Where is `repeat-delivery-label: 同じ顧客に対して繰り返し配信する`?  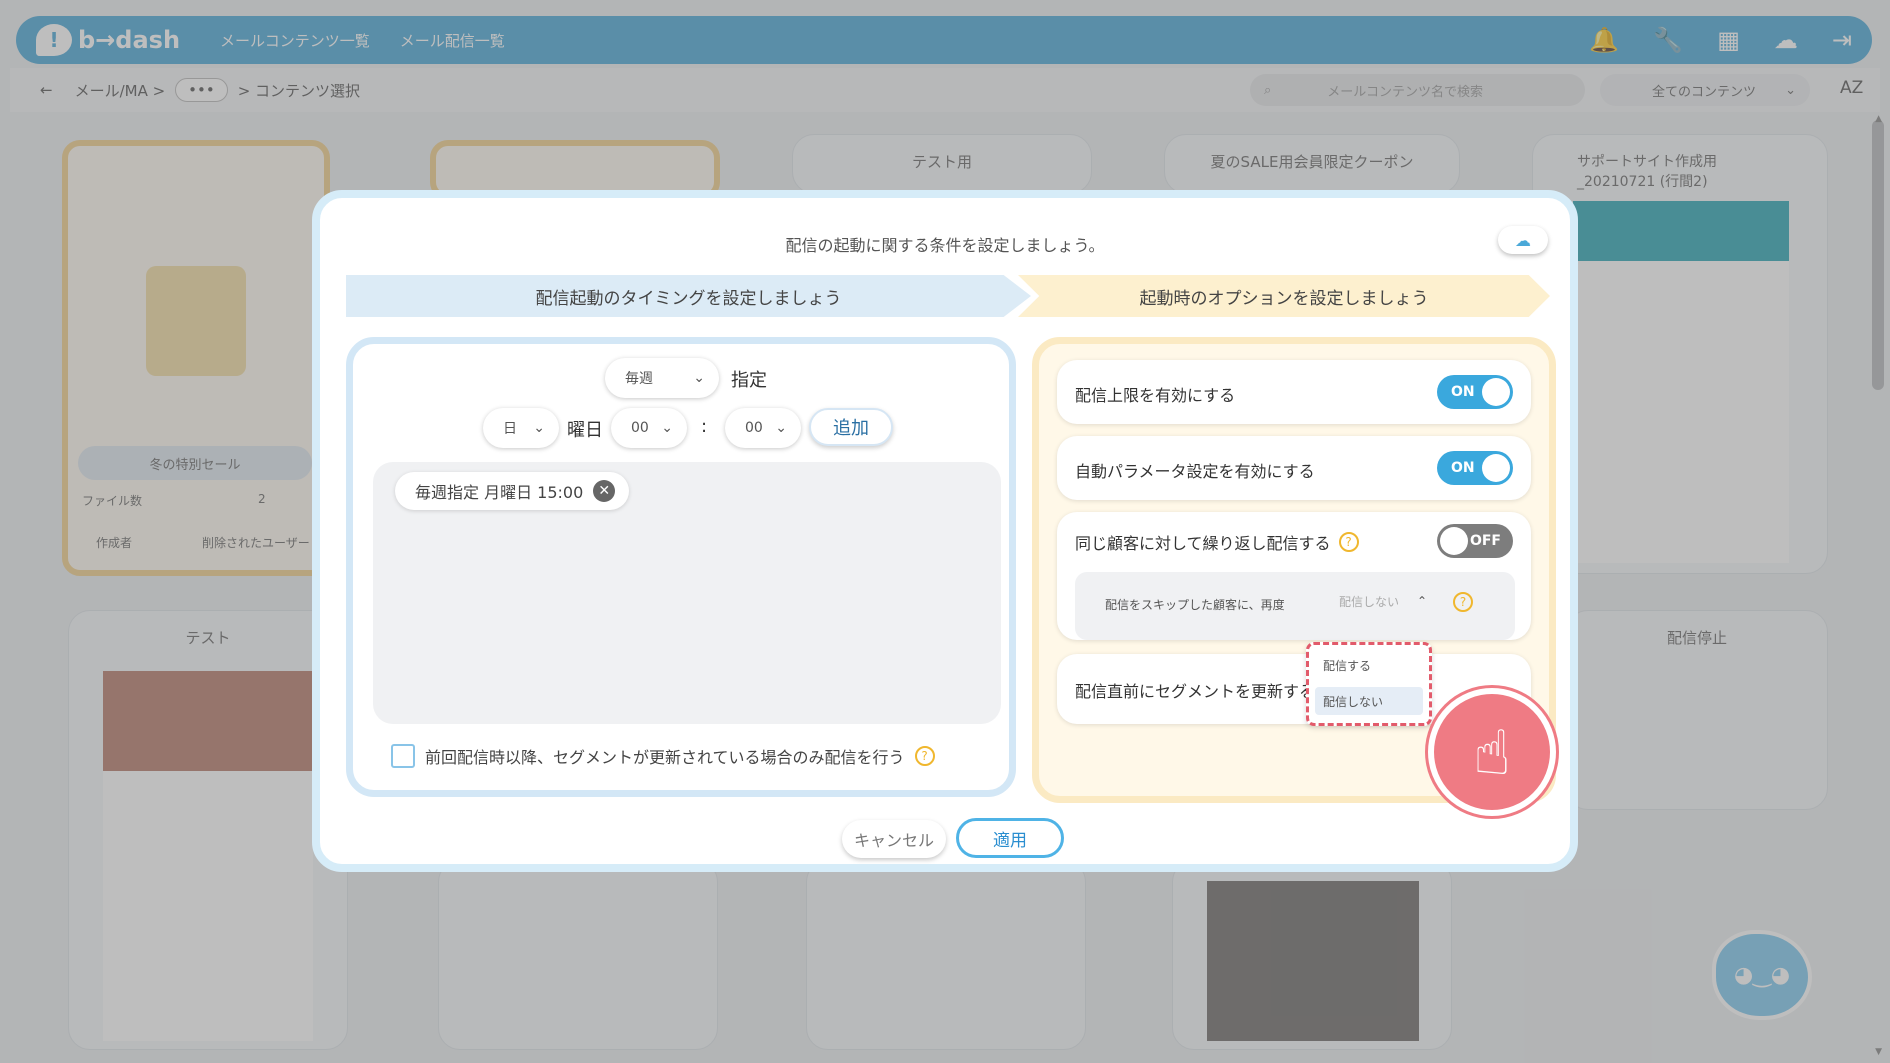
repeat-delivery-label: 同じ顧客に対して繰り返し配信する is located at coordinates (1203, 543).